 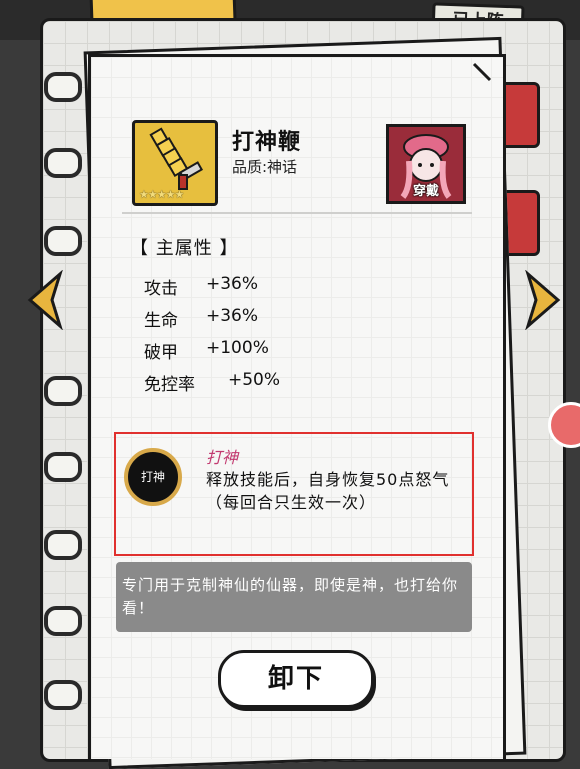 I want to click on side-slot, so click(x=520, y=115).